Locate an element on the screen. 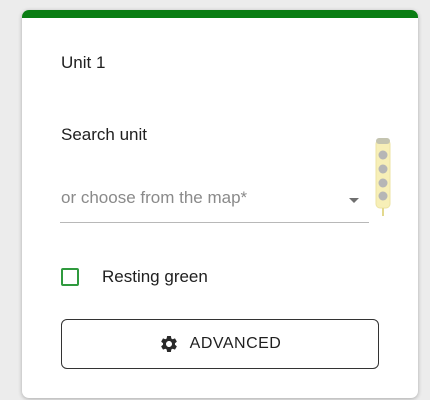 This screenshot has height=400, width=430. unit-title: Unit 1 is located at coordinates (83, 62).